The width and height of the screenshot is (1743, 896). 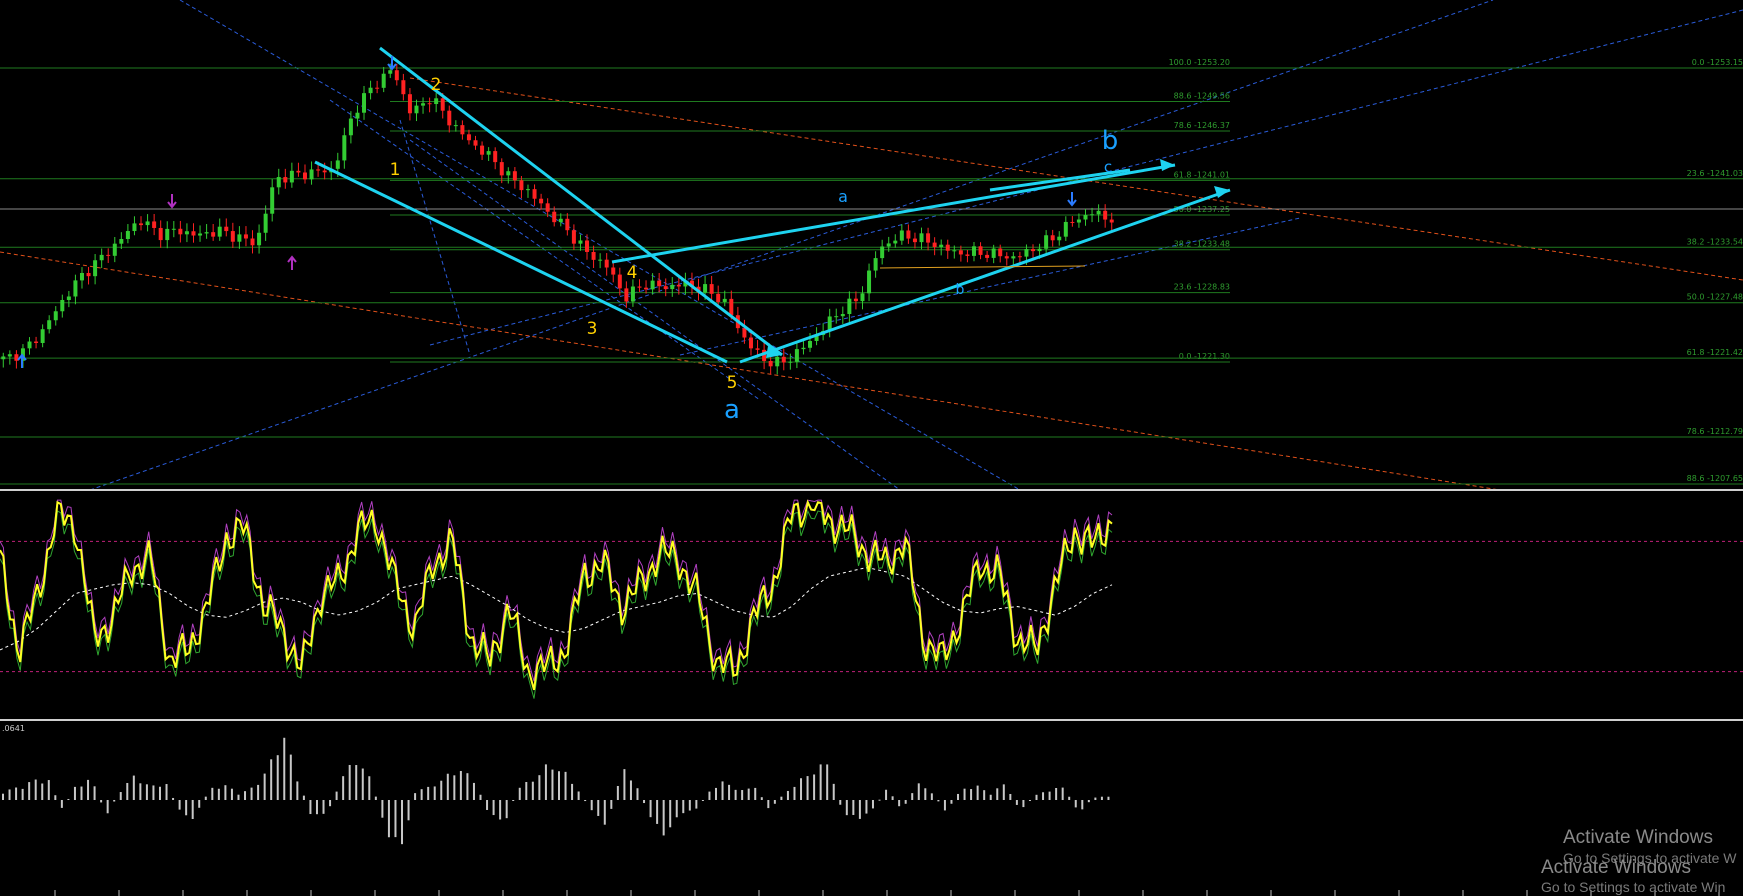 What do you see at coordinates (436, 85) in the screenshot?
I see `wave-label: 2` at bounding box center [436, 85].